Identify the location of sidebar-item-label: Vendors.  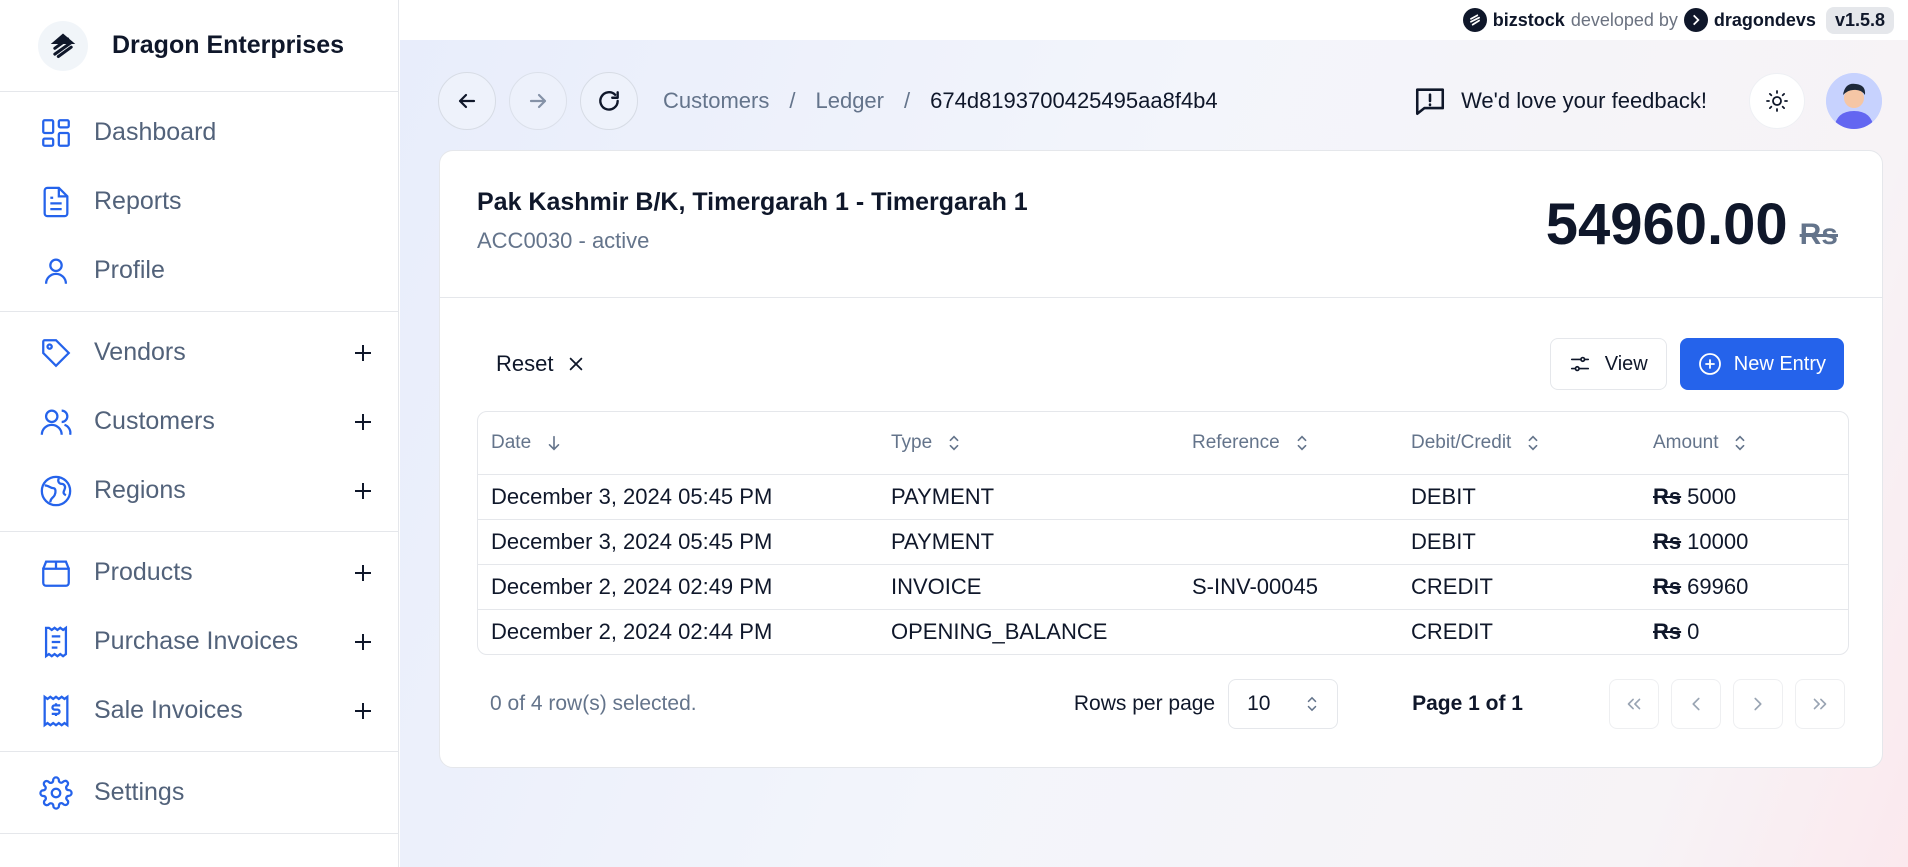
(140, 352).